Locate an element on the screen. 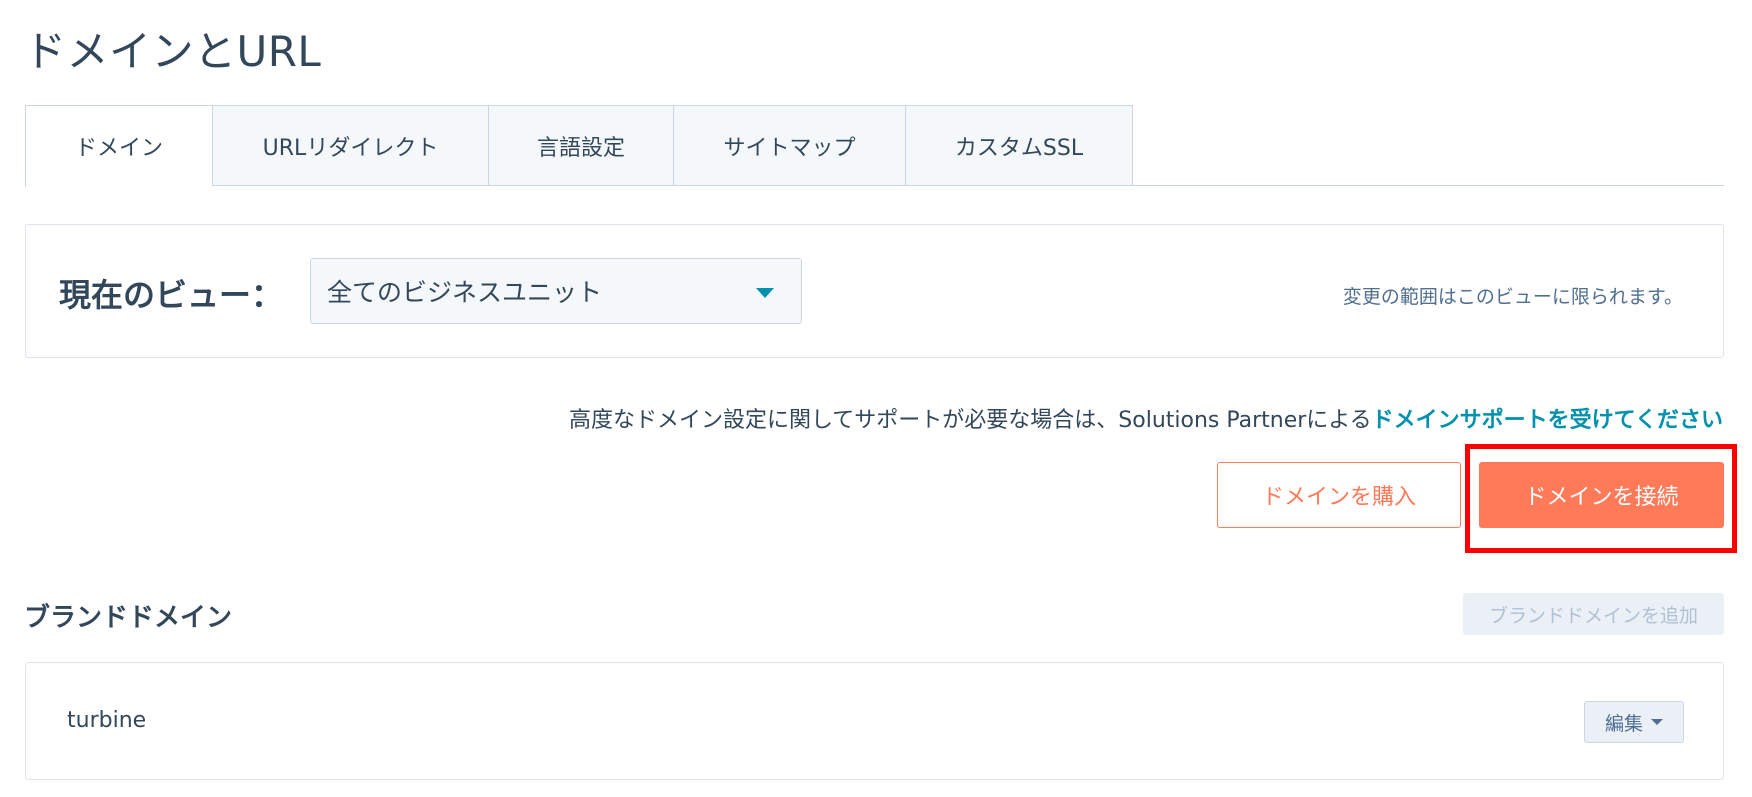 The width and height of the screenshot is (1752, 797). tab-sitemap: サイトマップ is located at coordinates (790, 145).